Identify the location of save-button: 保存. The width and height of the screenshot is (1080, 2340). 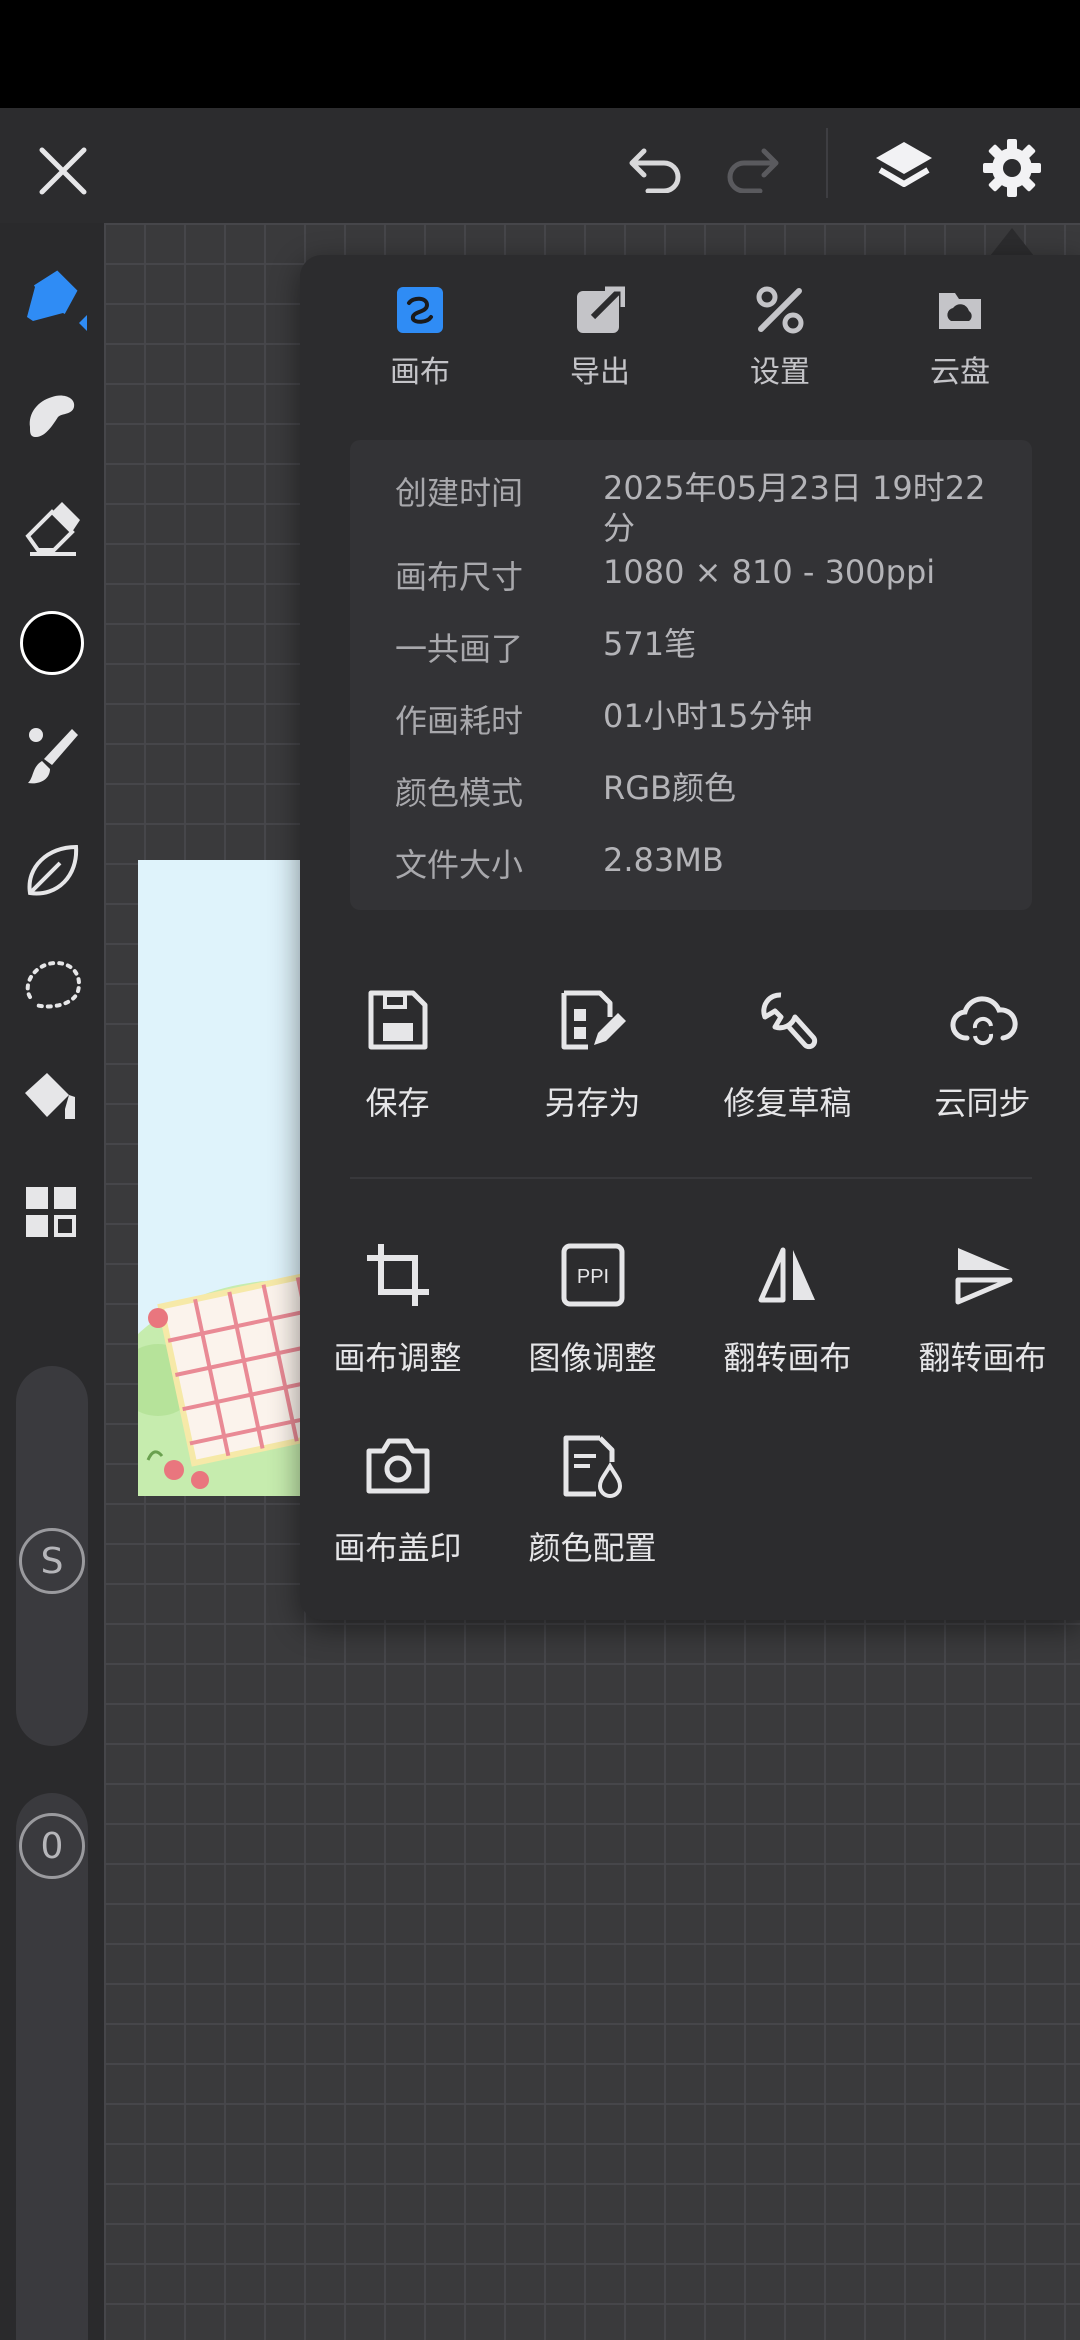
(397, 1065).